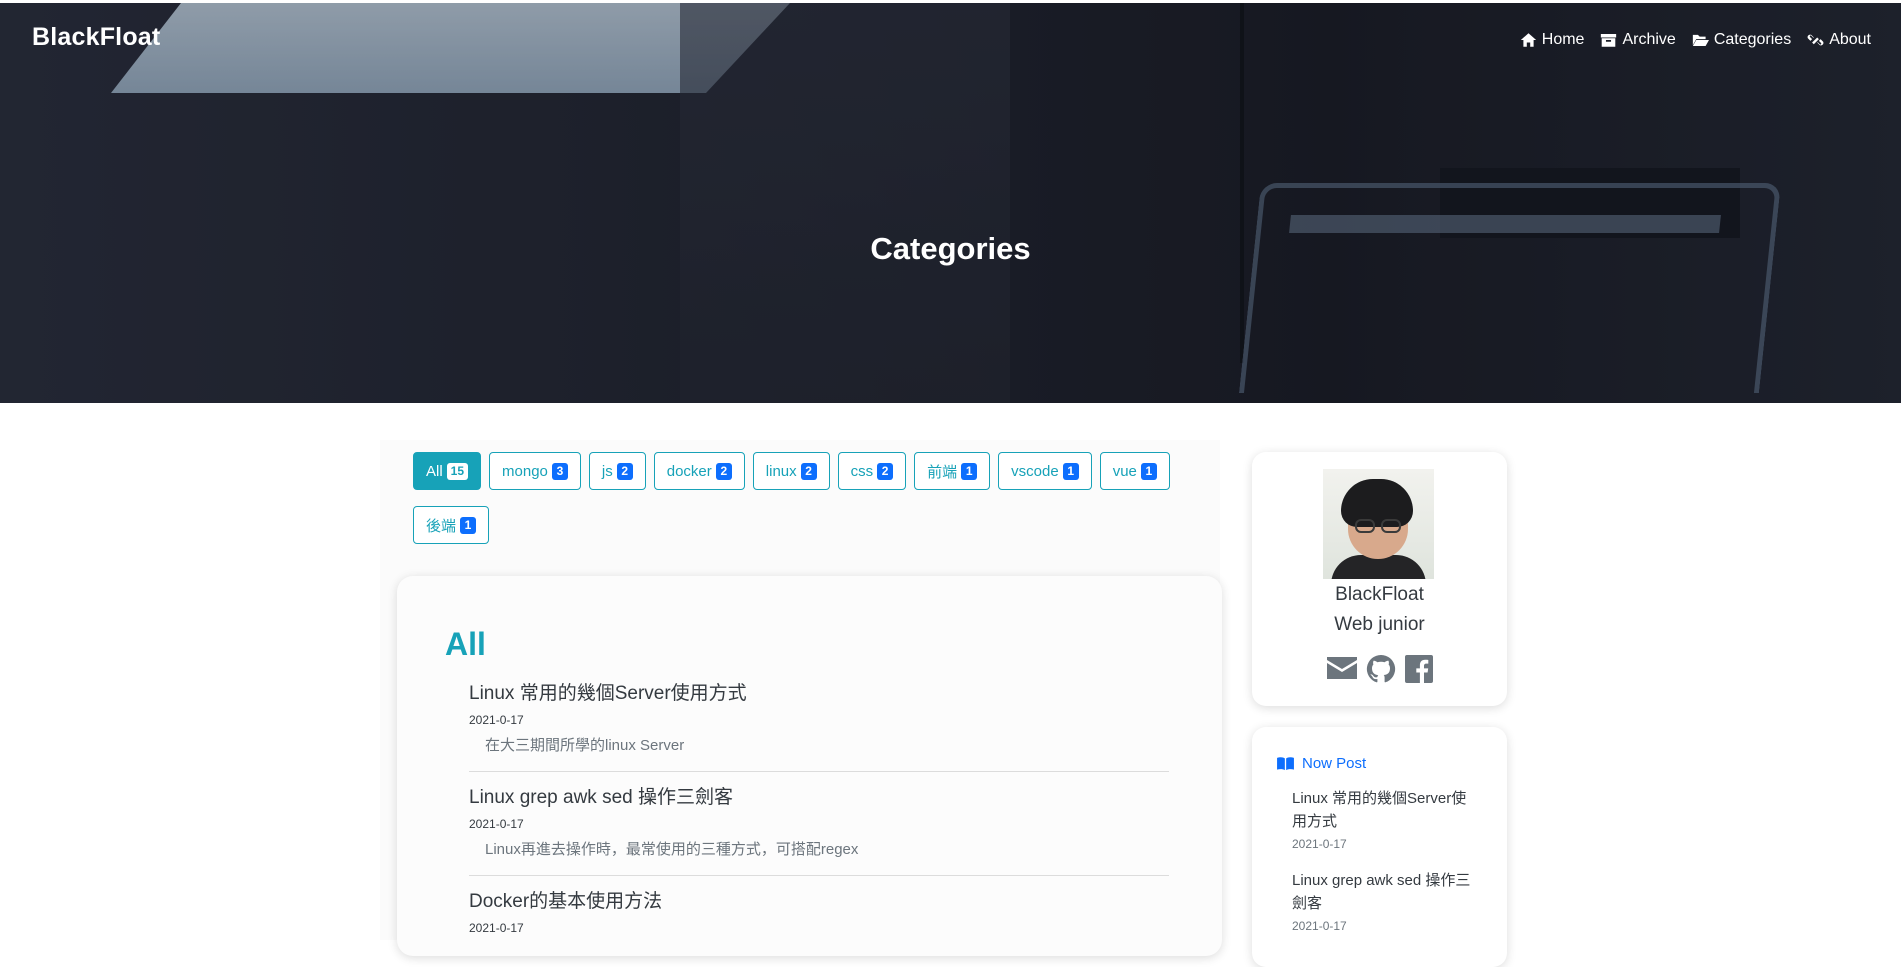 Image resolution: width=1901 pixels, height=967 pixels. What do you see at coordinates (465, 644) in the screenshot?
I see `section-title: All` at bounding box center [465, 644].